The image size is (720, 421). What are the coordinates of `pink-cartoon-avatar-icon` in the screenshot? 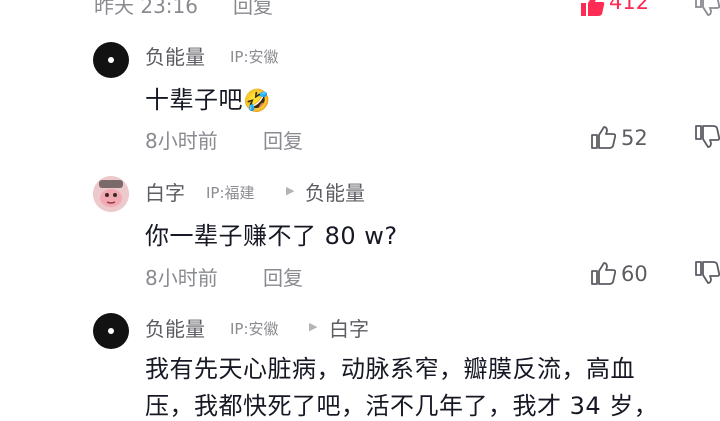 It's located at (111, 194).